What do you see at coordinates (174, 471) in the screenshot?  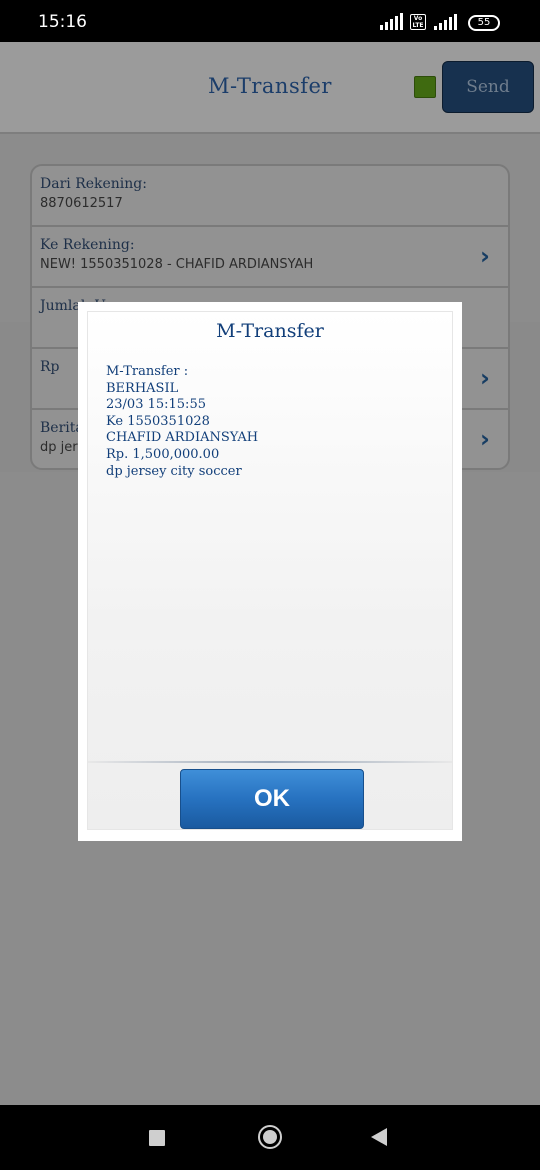 I see `message-line: dp jersey city soccer` at bounding box center [174, 471].